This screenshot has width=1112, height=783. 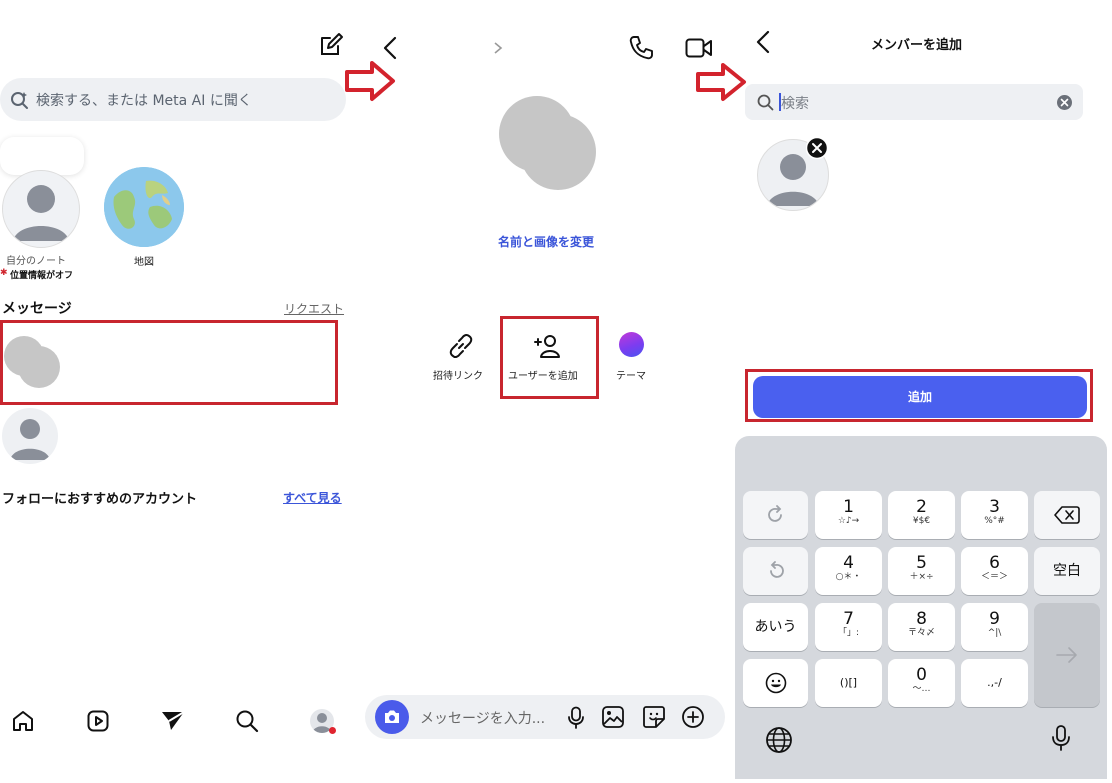 I want to click on key-6: 6 ＜＝＞, so click(x=994, y=571).